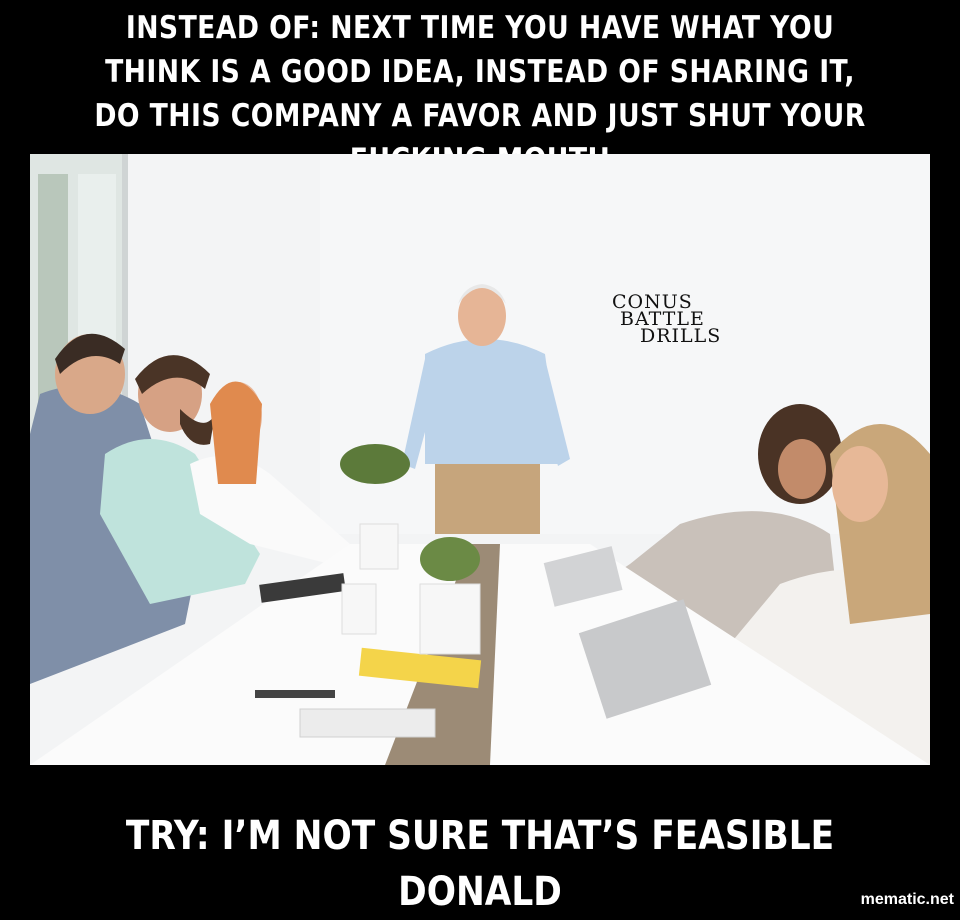 This screenshot has height=920, width=960. Describe the element at coordinates (480, 864) in the screenshot. I see `bottom-caption: TRY: I’M NOT SURE THAT’S FEASIBLE DONALD` at that location.